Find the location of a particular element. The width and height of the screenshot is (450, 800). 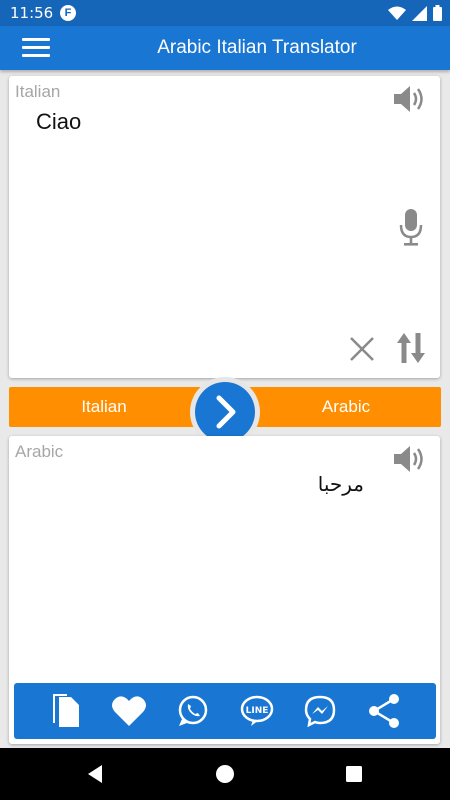

line-icon: LINE is located at coordinates (257, 710).